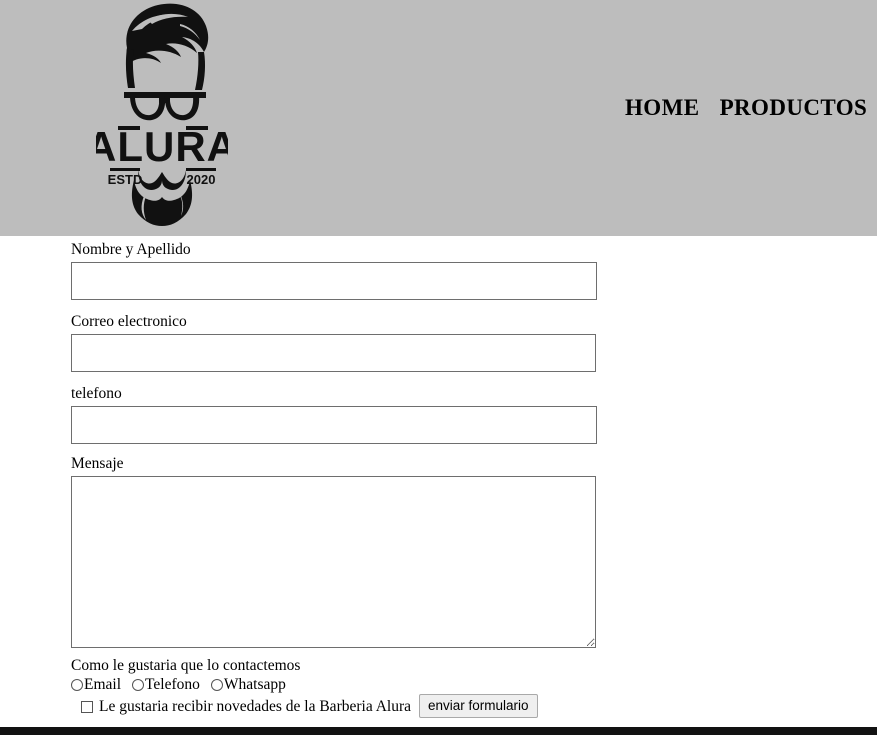 The height and width of the screenshot is (735, 877). Describe the element at coordinates (333, 562) in the screenshot. I see `mensaje-textarea` at that location.